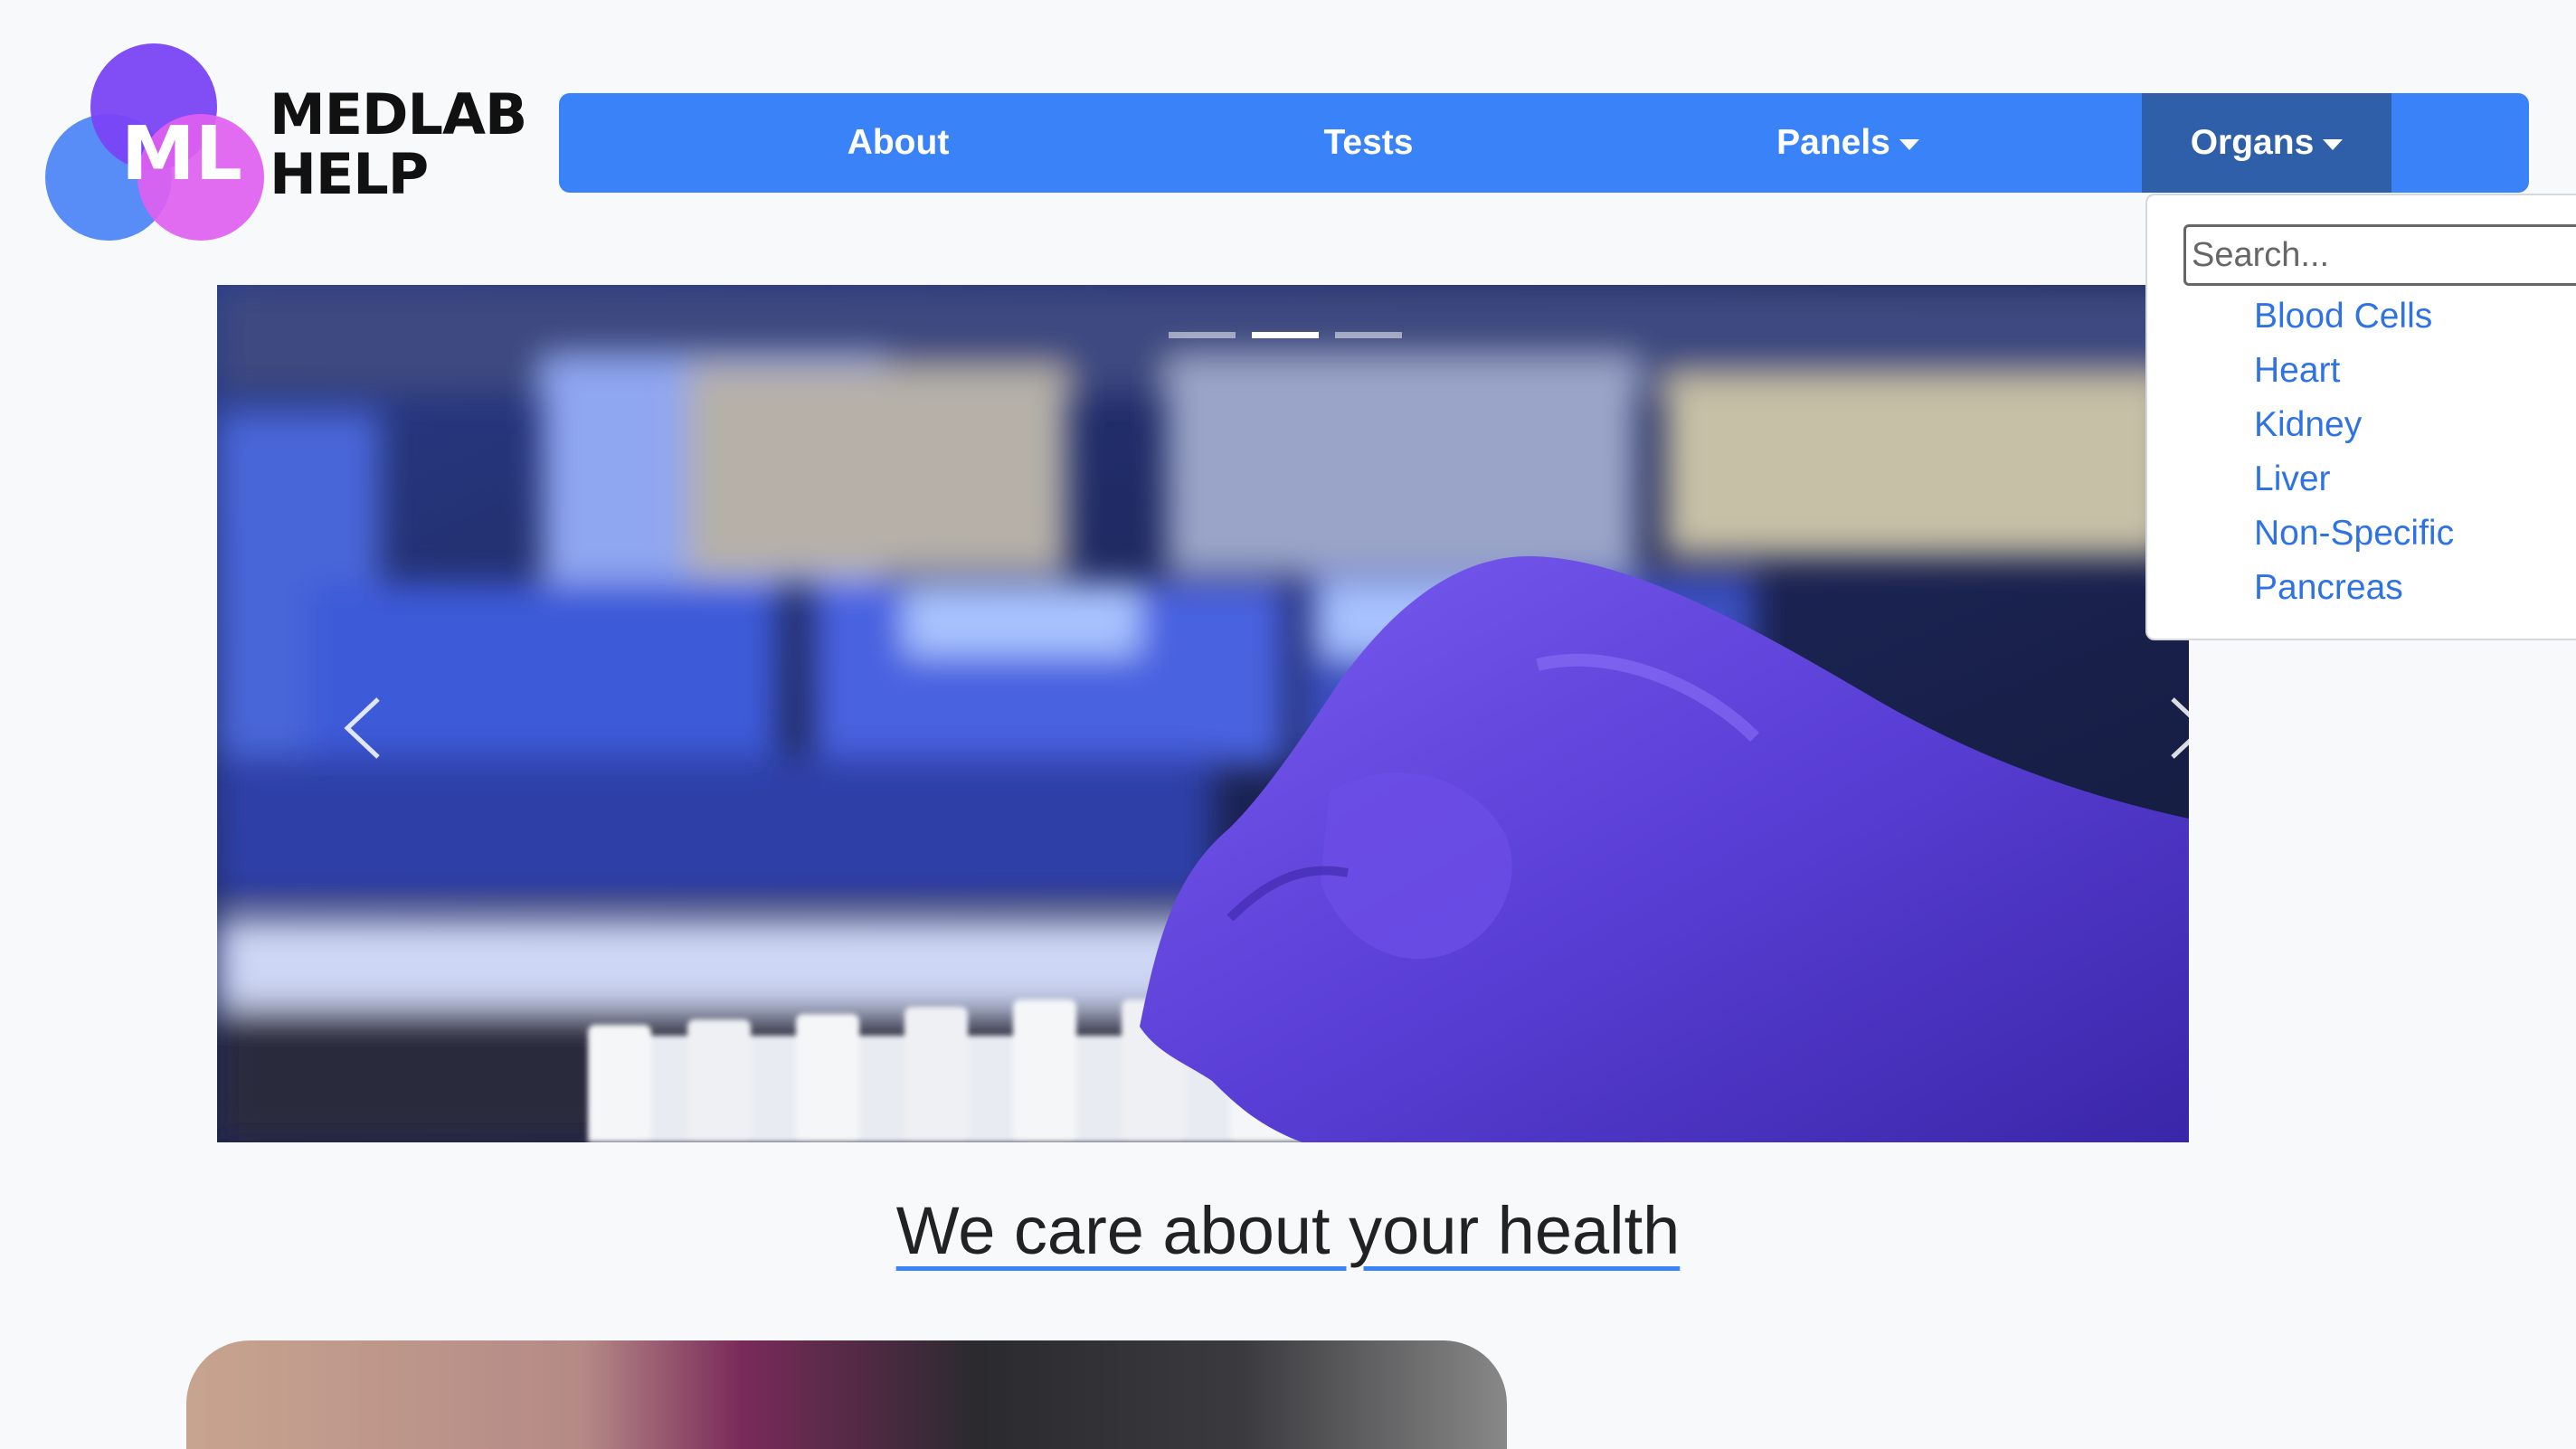  I want to click on main-navbar: About Tests Panels Organs, so click(1544, 143).